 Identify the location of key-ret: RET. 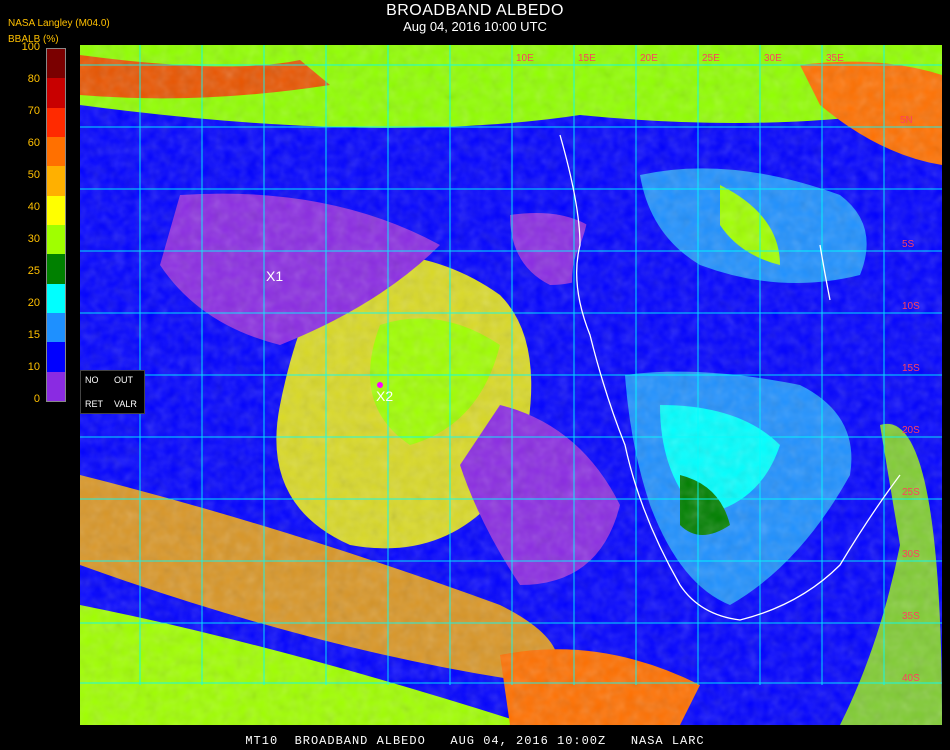
(94, 404).